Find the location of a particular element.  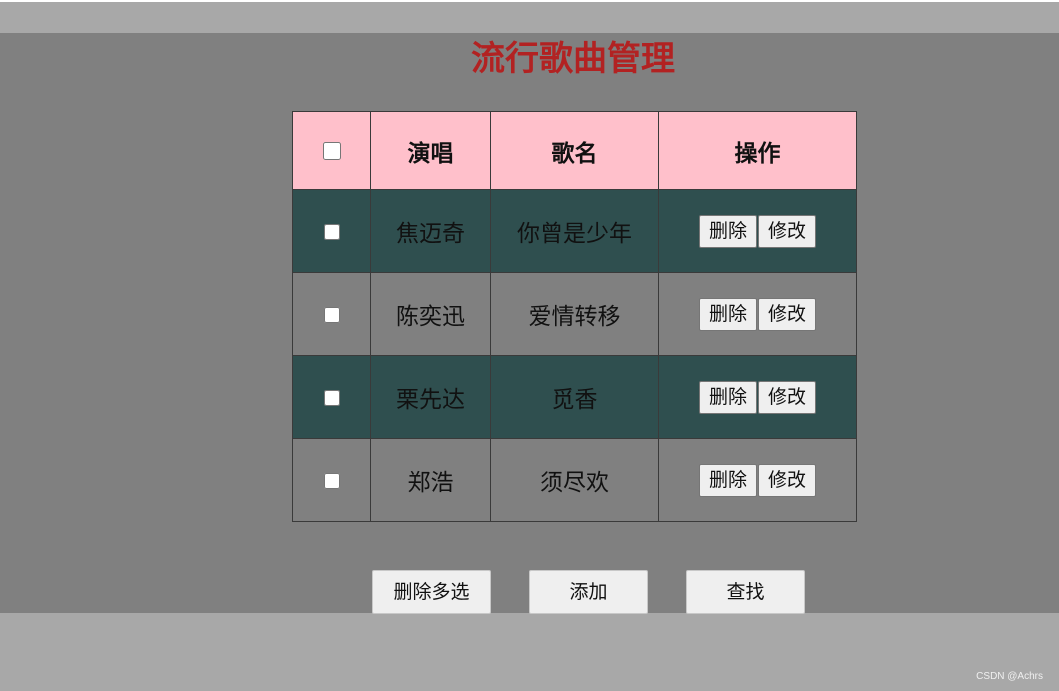

song-cell: 你曾是少年 is located at coordinates (574, 231).